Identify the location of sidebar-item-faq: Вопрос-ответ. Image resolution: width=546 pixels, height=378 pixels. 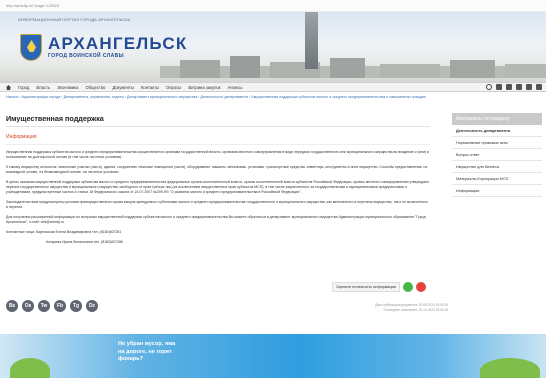
(497, 155).